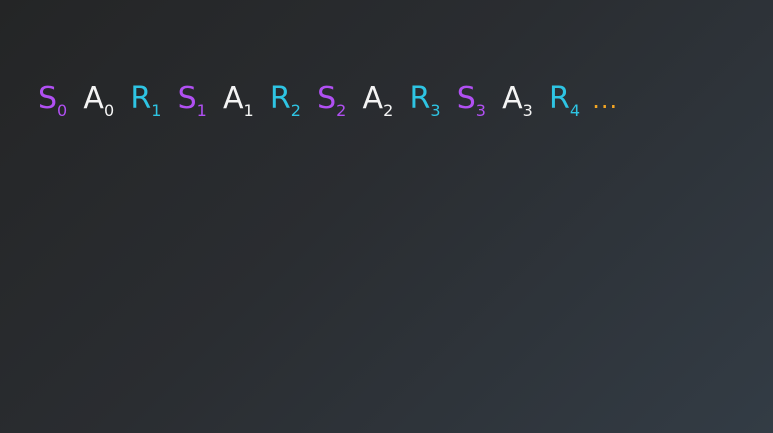 This screenshot has width=773, height=433. I want to click on action-token-3: A3, so click(517, 100).